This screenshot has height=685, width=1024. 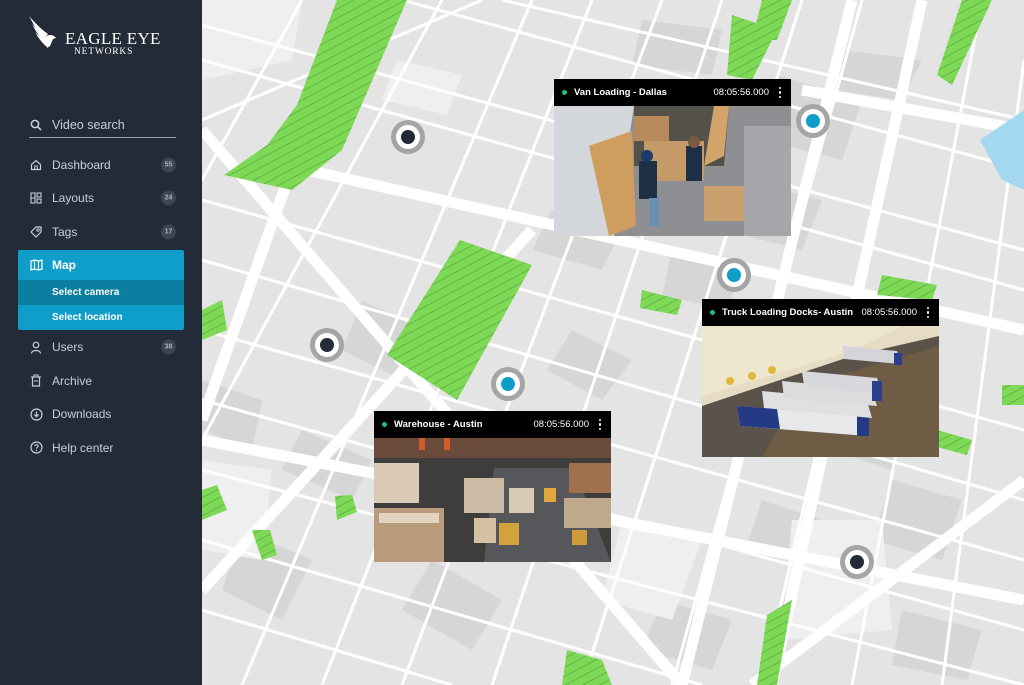 I want to click on camera-preview-van-loading: Van Loading - Dallas 08:05:56.000, so click(x=672, y=157).